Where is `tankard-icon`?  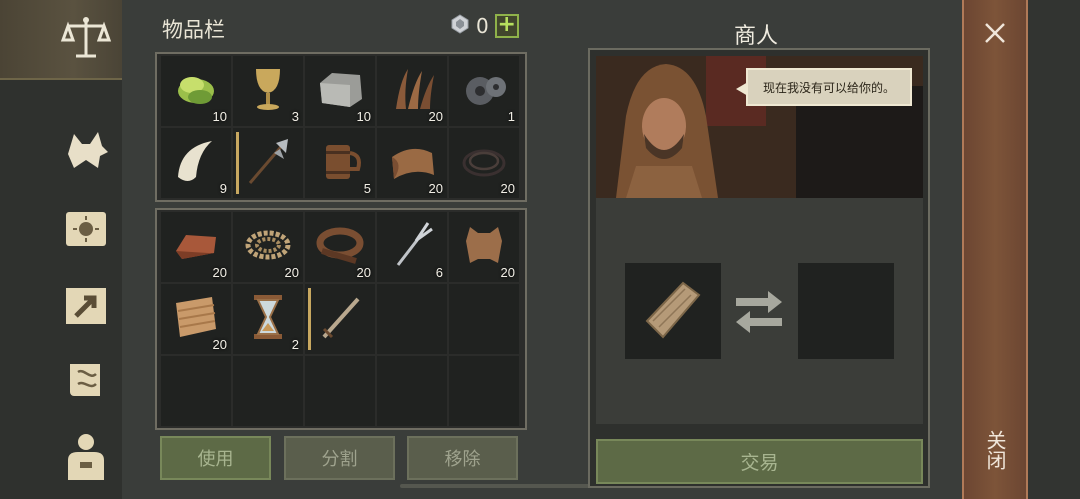 tankard-icon is located at coordinates (340, 163).